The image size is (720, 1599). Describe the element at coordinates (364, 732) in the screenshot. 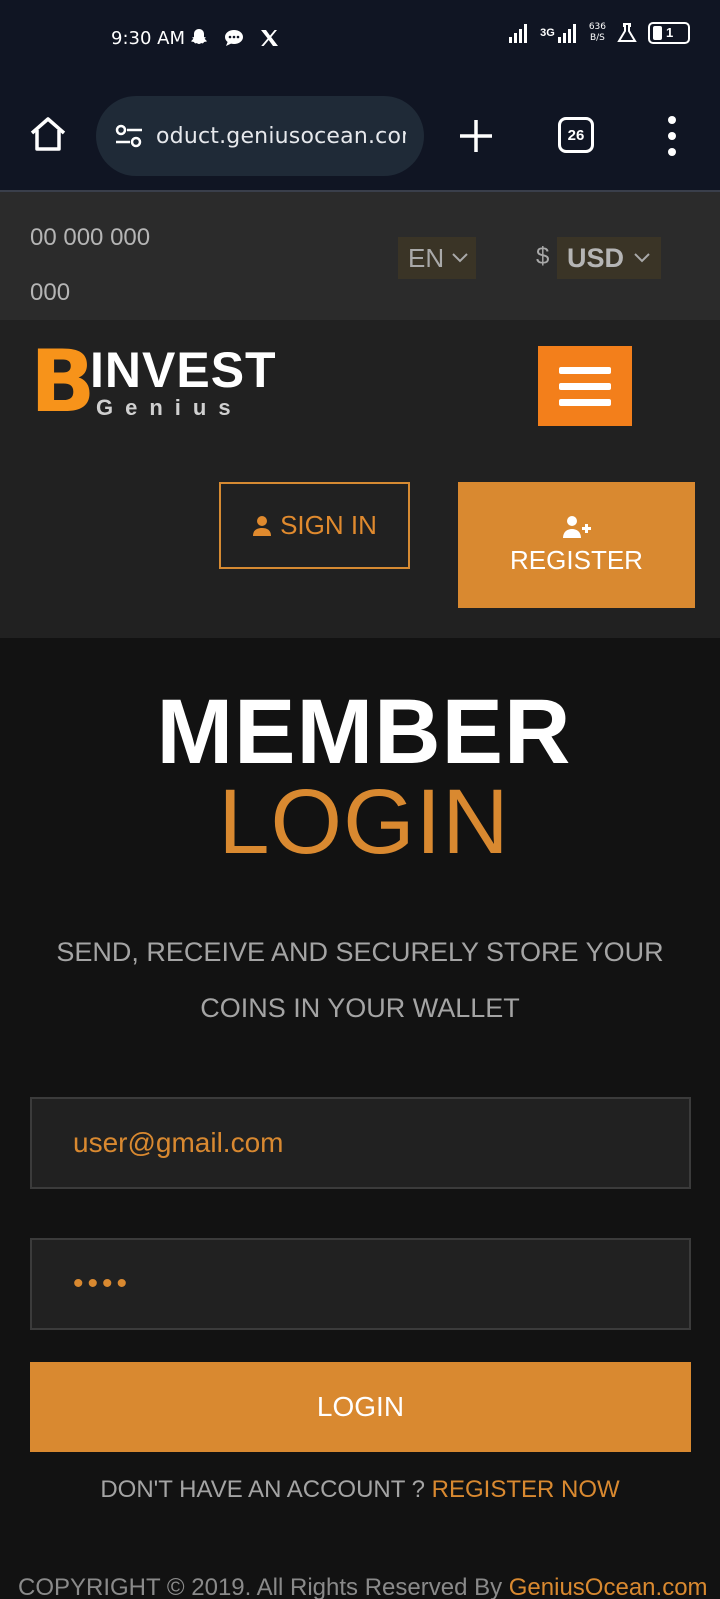

I see `page-title: MEMBER` at that location.